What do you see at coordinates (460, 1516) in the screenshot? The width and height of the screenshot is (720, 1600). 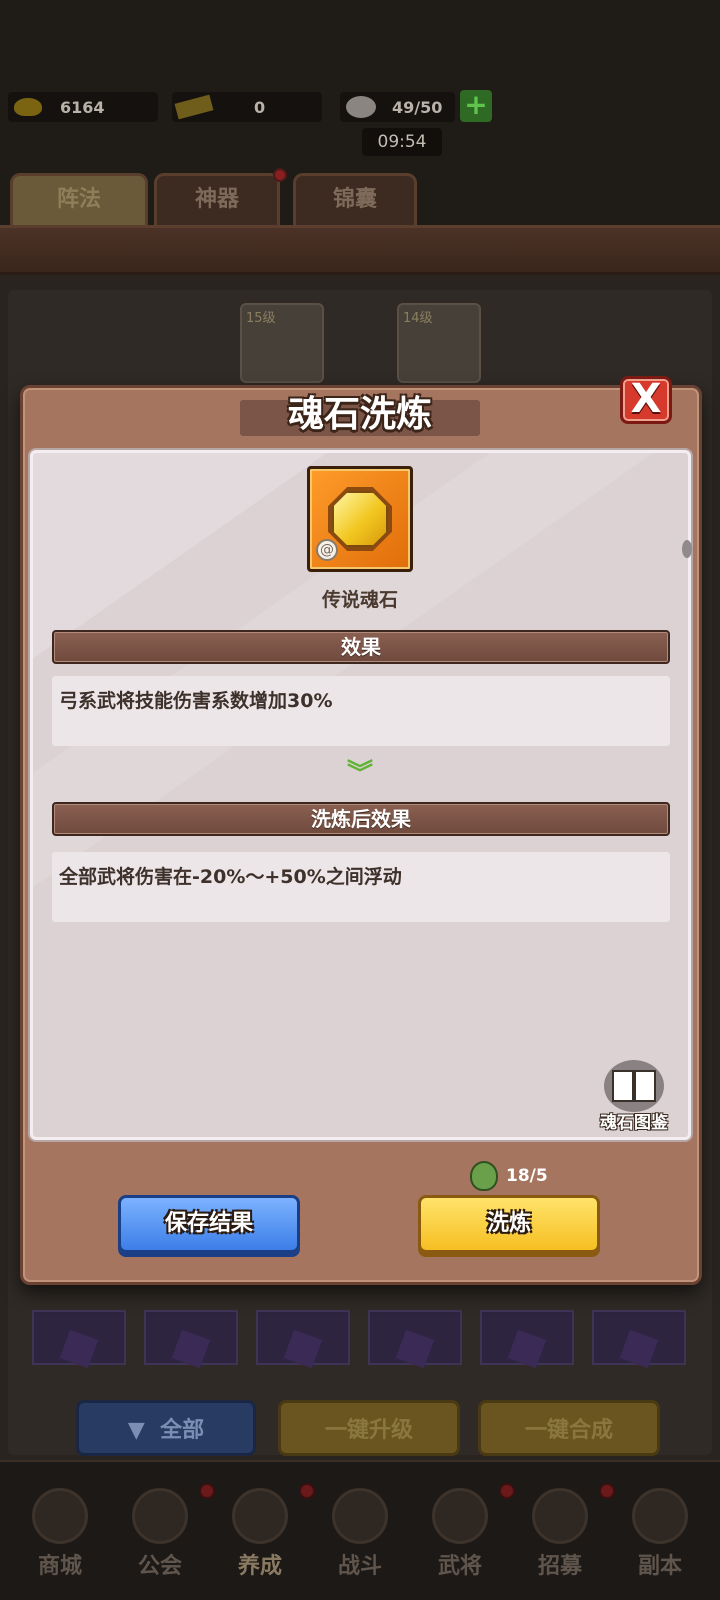 I see `helmet-icon` at bounding box center [460, 1516].